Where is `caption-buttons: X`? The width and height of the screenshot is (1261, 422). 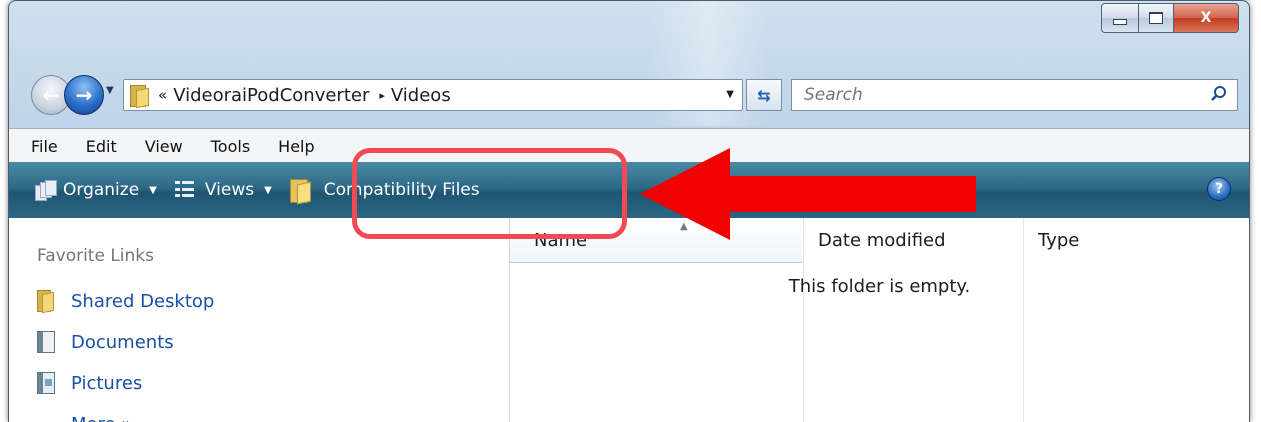 caption-buttons: X is located at coordinates (1170, 18).